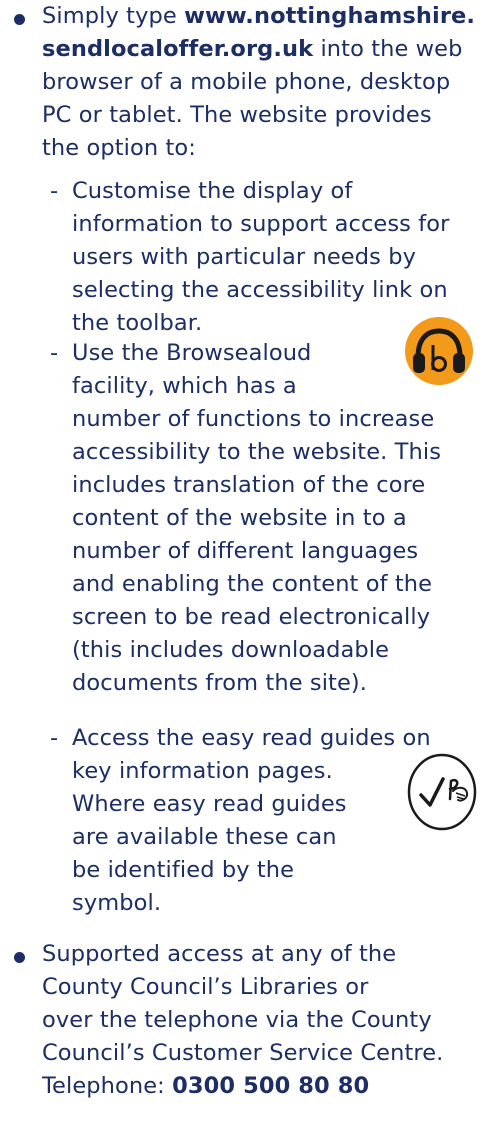  Describe the element at coordinates (237, 115) in the screenshot. I see `item-1-line-4: PC or tablet. The website provides` at that location.